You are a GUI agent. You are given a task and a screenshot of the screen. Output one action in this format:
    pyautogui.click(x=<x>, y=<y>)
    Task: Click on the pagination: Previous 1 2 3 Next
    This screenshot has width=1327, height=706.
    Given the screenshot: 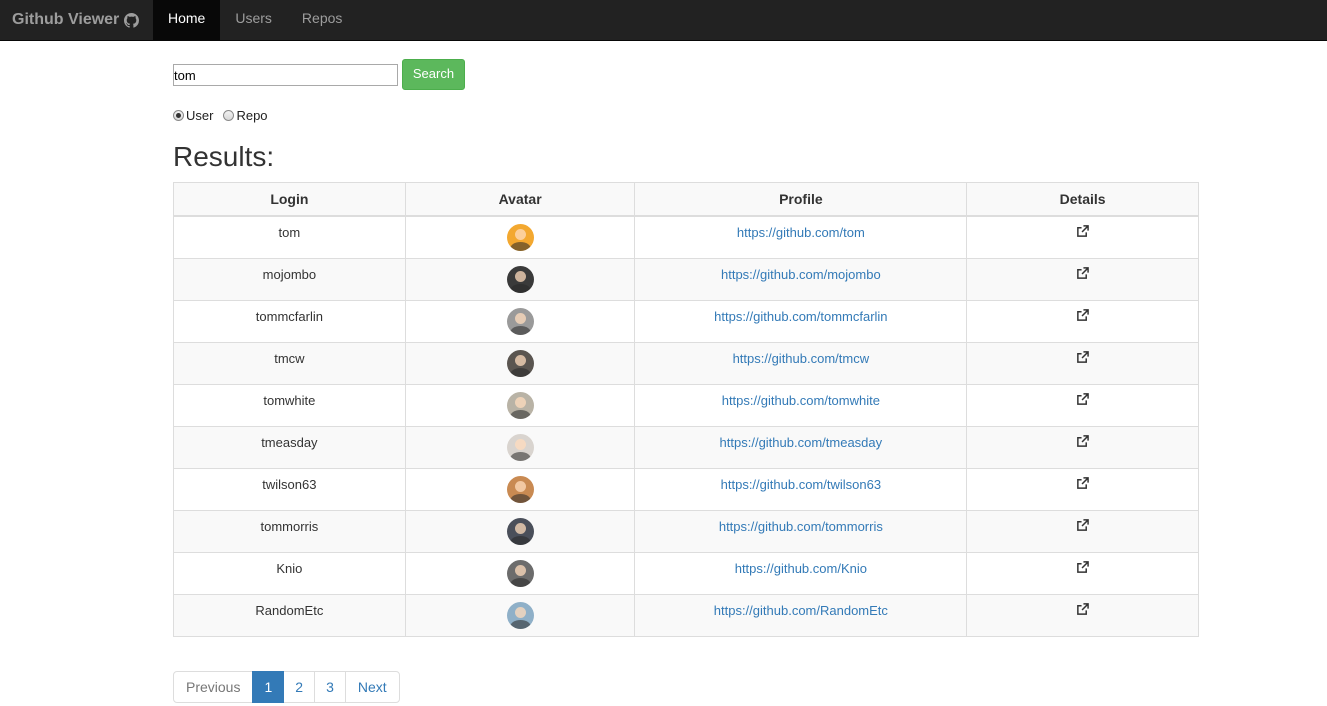 What is the action you would take?
    pyautogui.click(x=286, y=687)
    